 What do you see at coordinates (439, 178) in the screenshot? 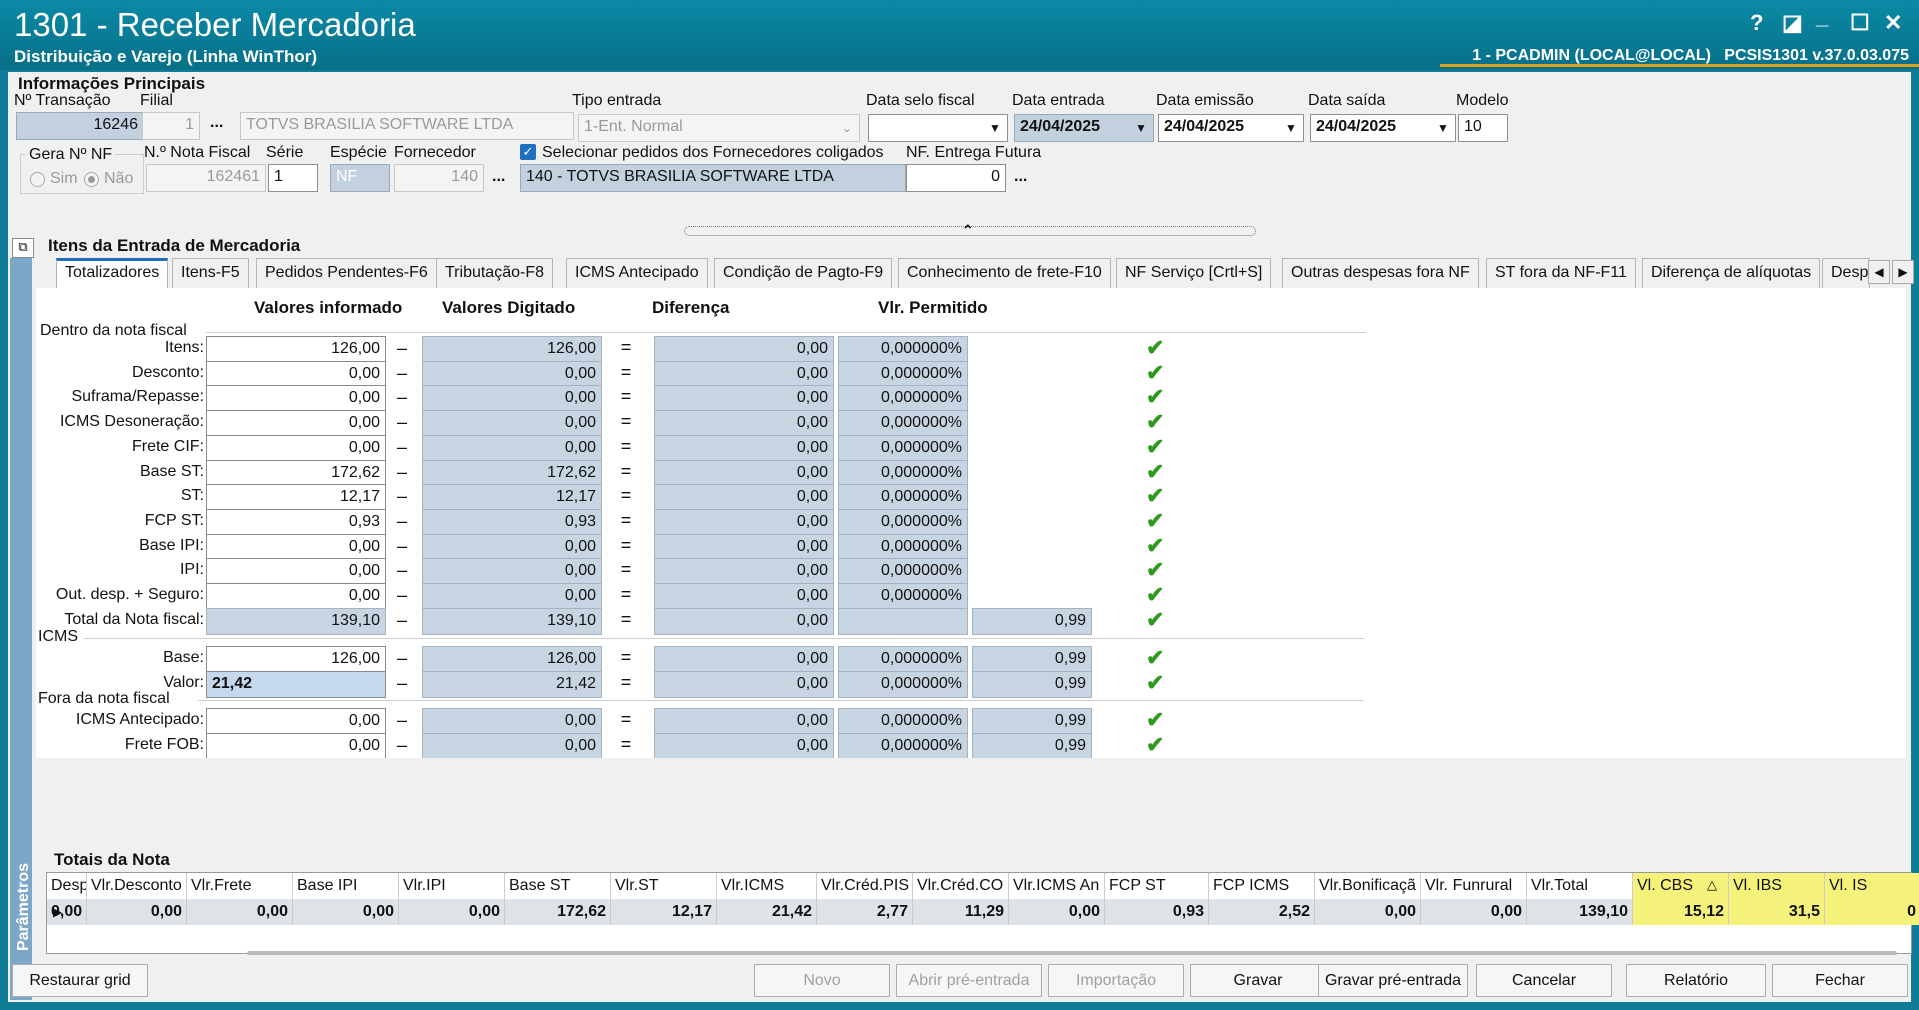
I see `fornecedor-field: 140` at bounding box center [439, 178].